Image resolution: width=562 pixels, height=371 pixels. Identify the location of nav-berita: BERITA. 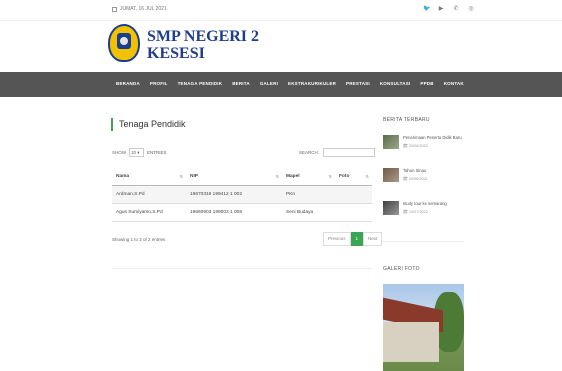
(241, 83).